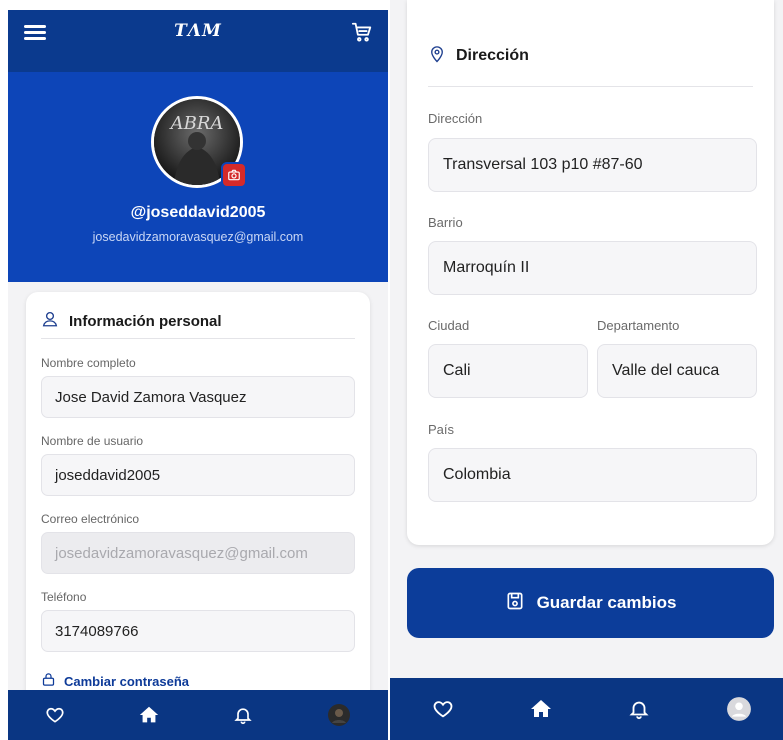  What do you see at coordinates (145, 321) in the screenshot?
I see `personal-info-title: Información personal` at bounding box center [145, 321].